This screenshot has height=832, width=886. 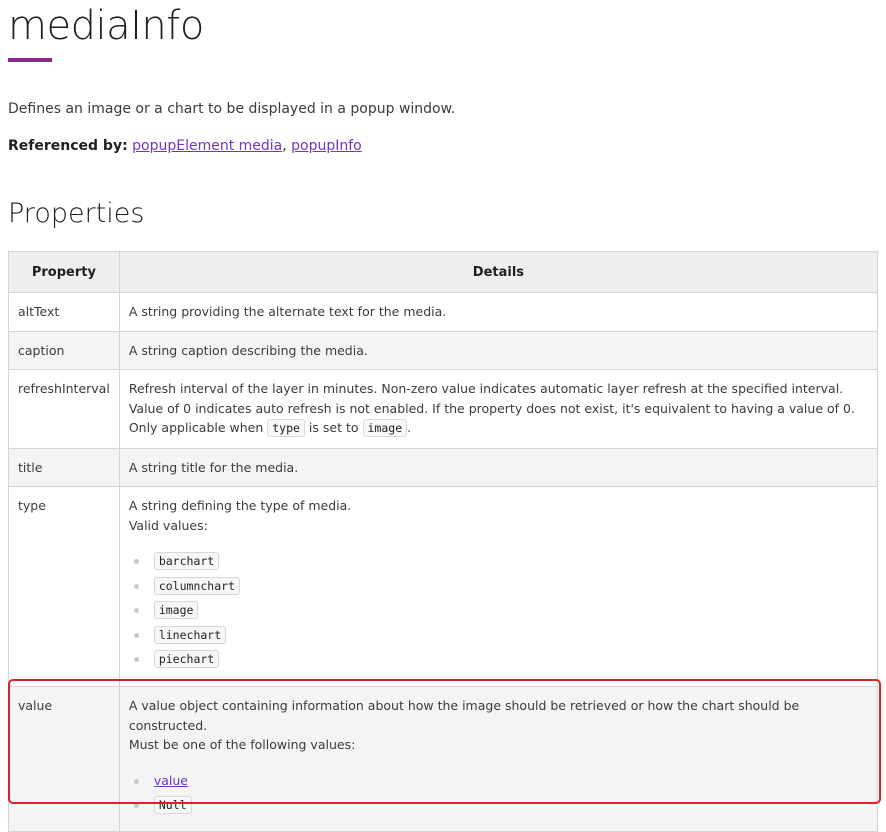 I want to click on property-name: title, so click(x=64, y=467).